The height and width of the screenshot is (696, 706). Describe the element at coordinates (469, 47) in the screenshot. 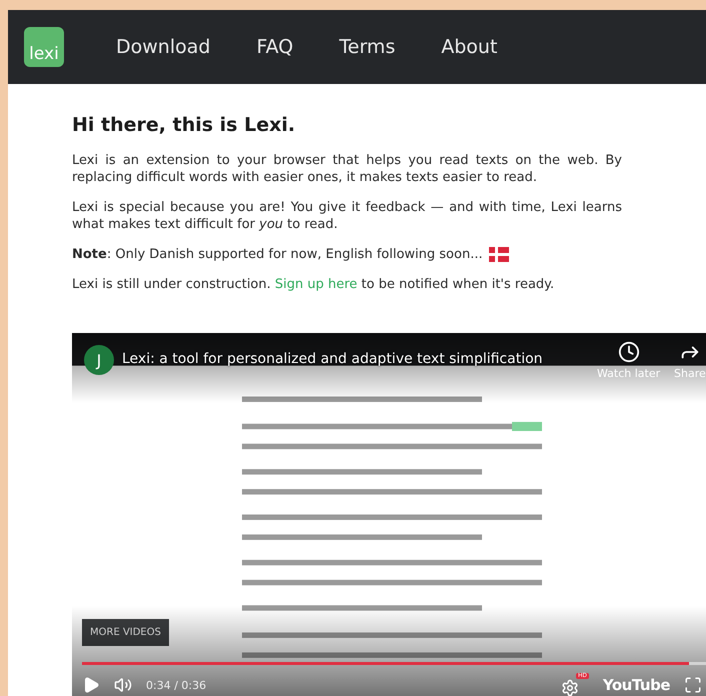

I see `nav-link: About` at that location.